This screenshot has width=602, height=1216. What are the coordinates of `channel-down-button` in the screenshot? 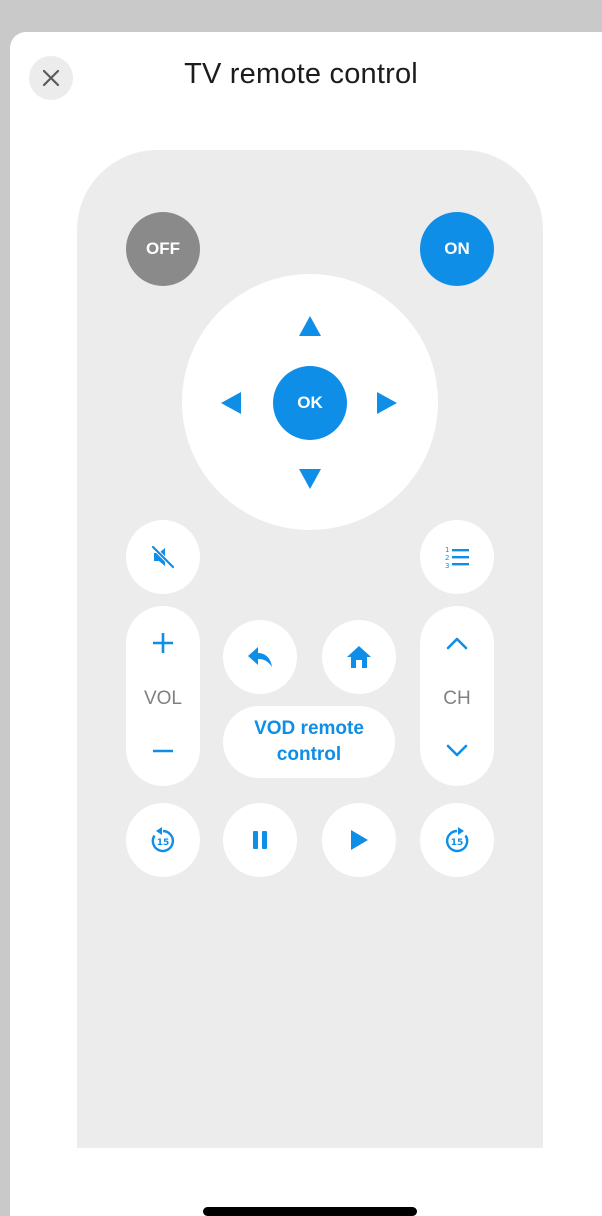 It's located at (457, 751).